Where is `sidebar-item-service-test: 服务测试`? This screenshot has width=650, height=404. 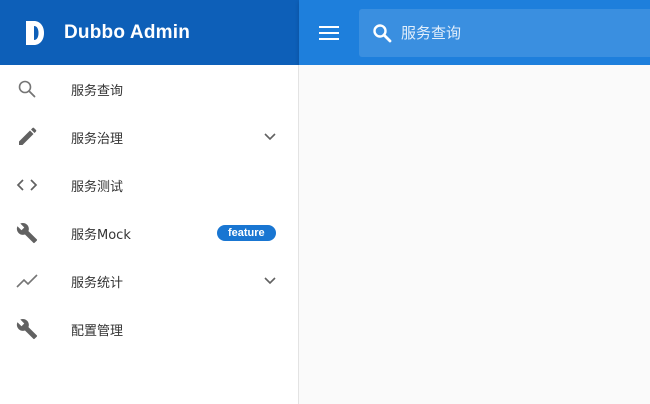
sidebar-item-service-test: 服务测试 is located at coordinates (149, 185).